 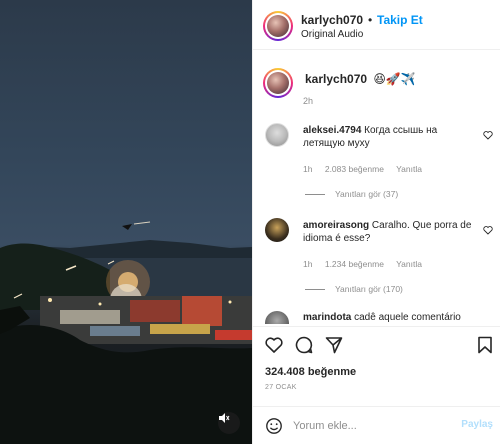 I want to click on comment-composer: Paylaş, so click(x=376, y=425).